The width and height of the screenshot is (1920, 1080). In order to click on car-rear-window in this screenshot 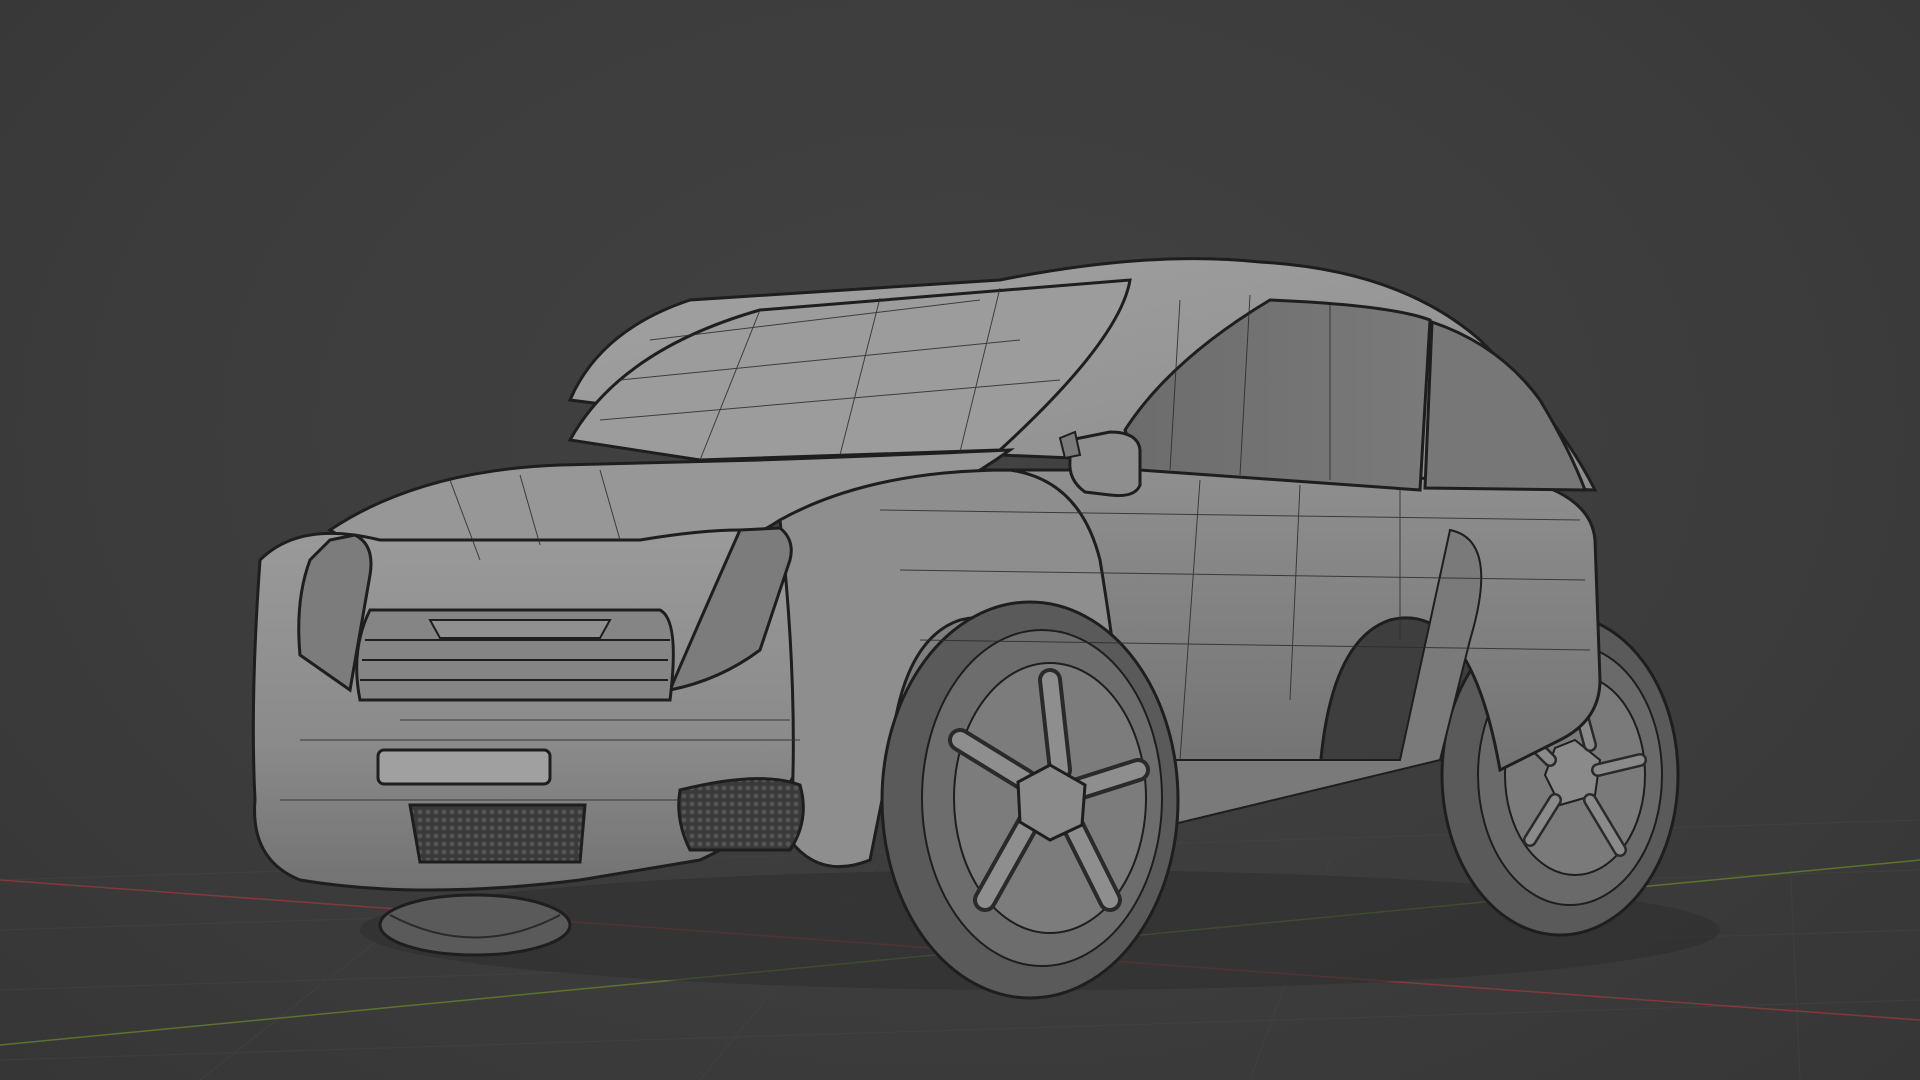, I will do `click(1505, 405)`.